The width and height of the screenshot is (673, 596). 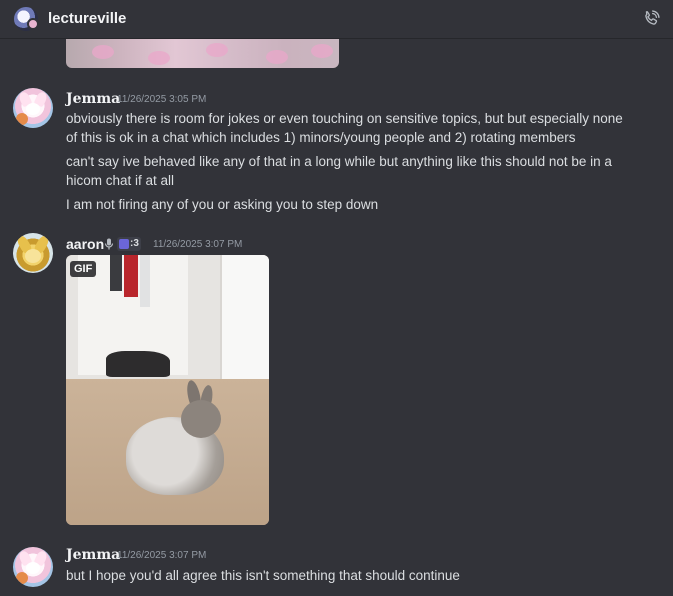 What do you see at coordinates (162, 99) in the screenshot?
I see `message-timestamp: 11/26/2025 3:05 PM` at bounding box center [162, 99].